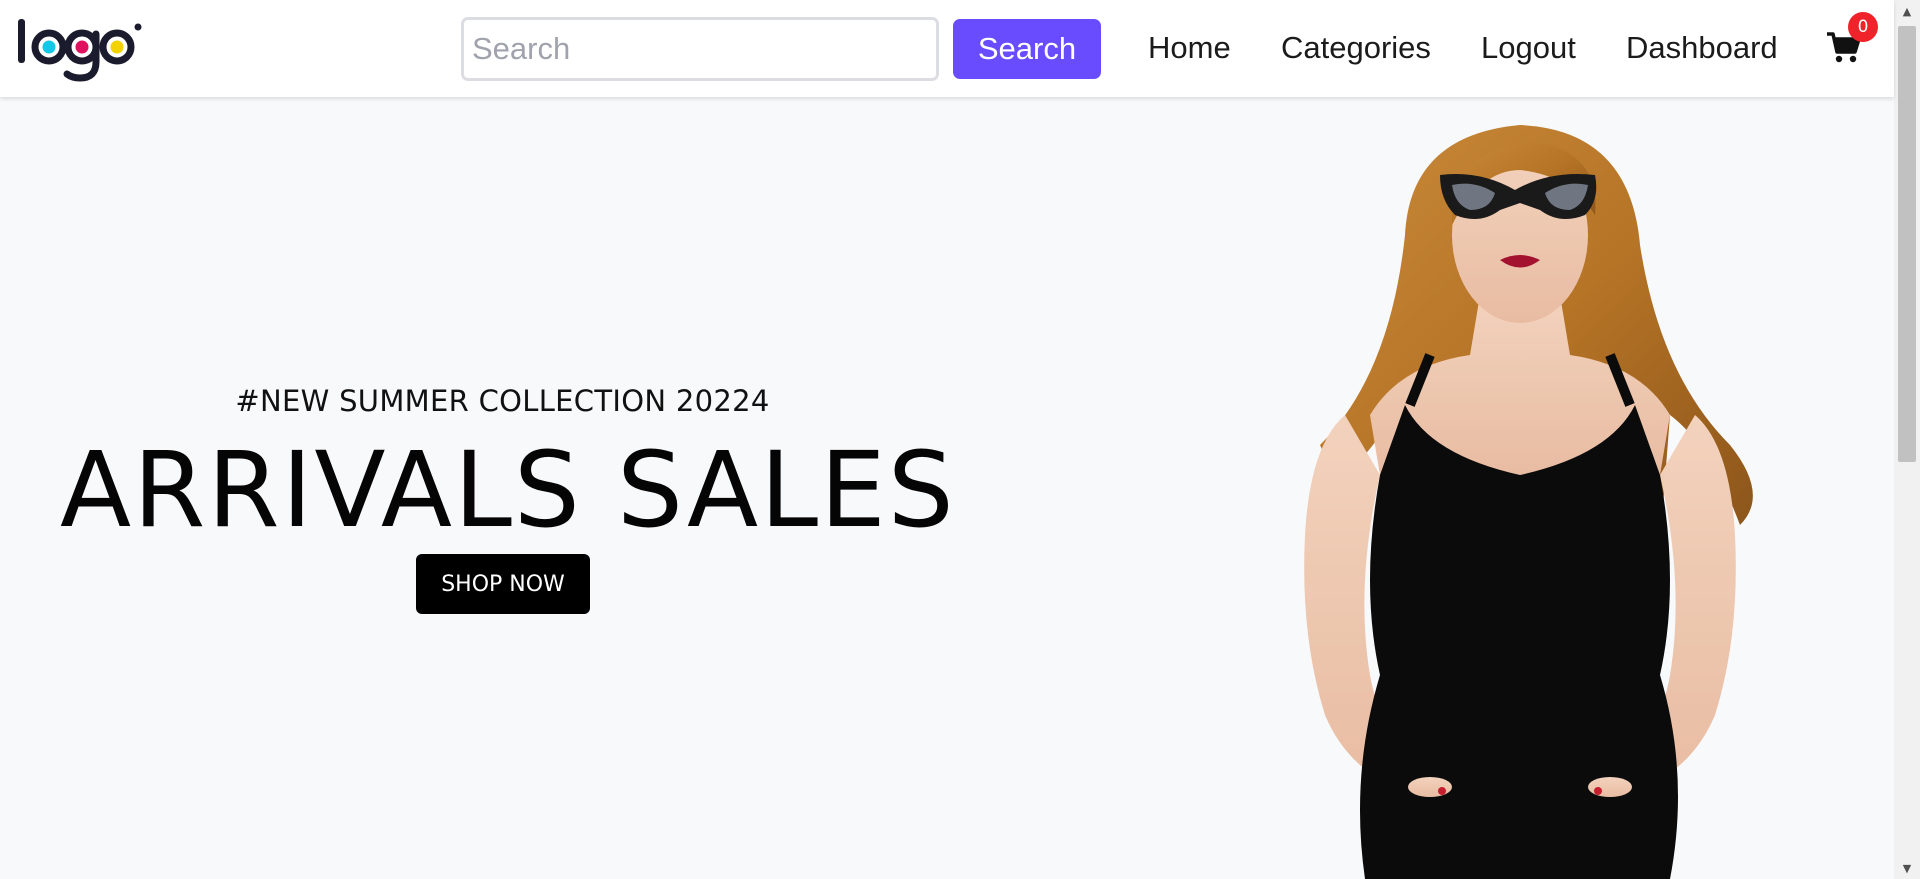  What do you see at coordinates (1907, 12) in the screenshot?
I see `scroll-up-arrow-icon: ▲` at bounding box center [1907, 12].